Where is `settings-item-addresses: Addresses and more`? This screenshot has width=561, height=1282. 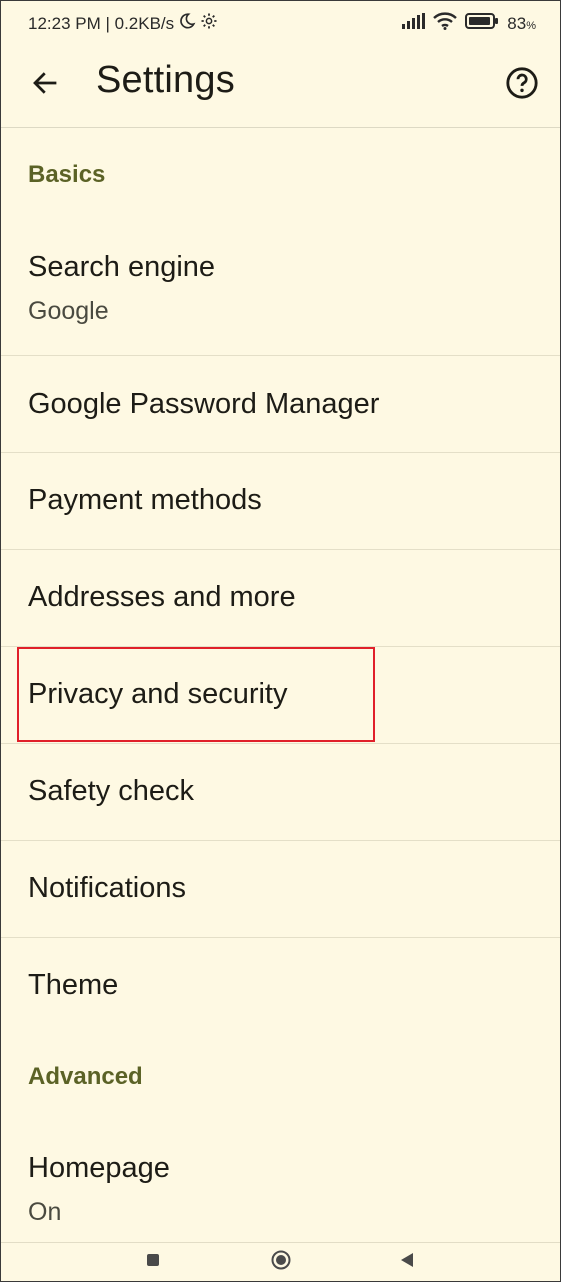 settings-item-addresses: Addresses and more is located at coordinates (280, 598).